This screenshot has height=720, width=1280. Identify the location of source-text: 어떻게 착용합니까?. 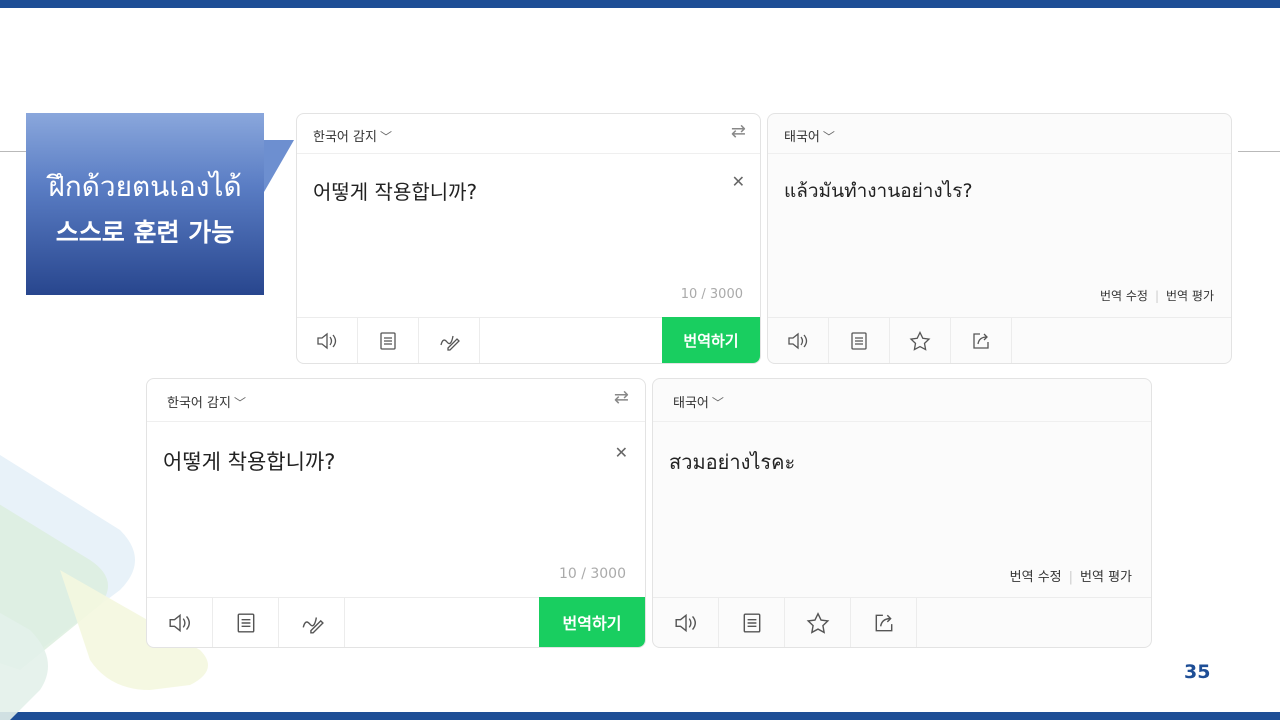
(249, 461).